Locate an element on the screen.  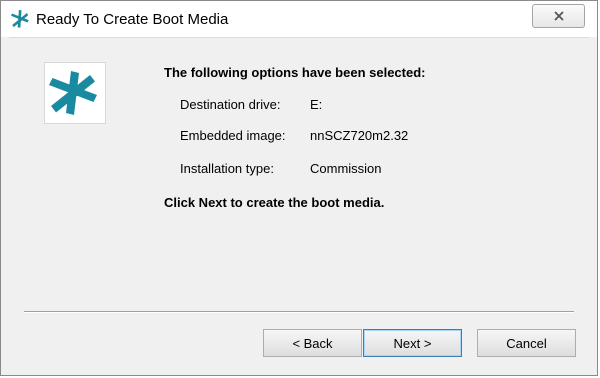
window-title: Ready To Create Boot Media is located at coordinates (132, 19).